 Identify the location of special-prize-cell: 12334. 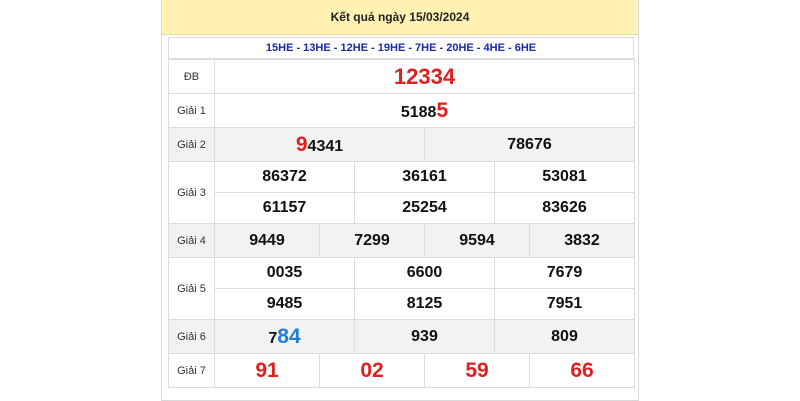
(424, 76).